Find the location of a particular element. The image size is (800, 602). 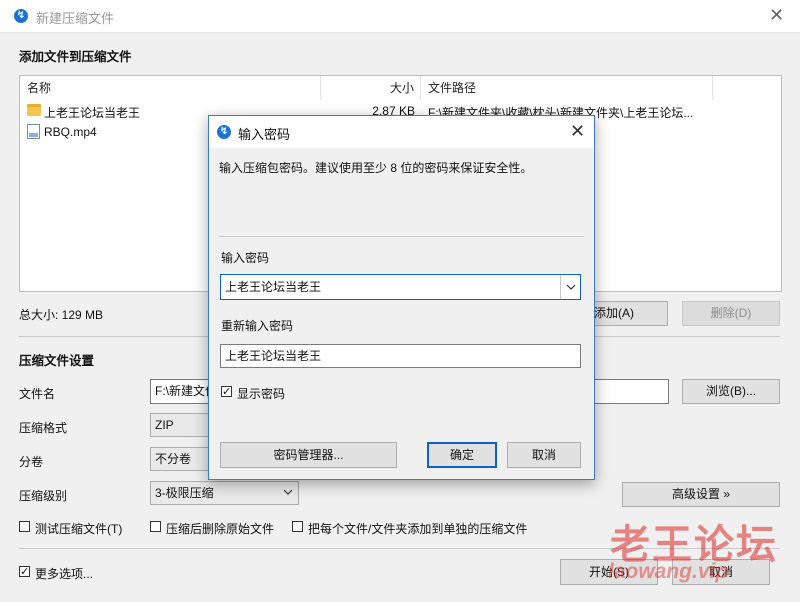

separate-archives-checkbox is located at coordinates (297, 526).